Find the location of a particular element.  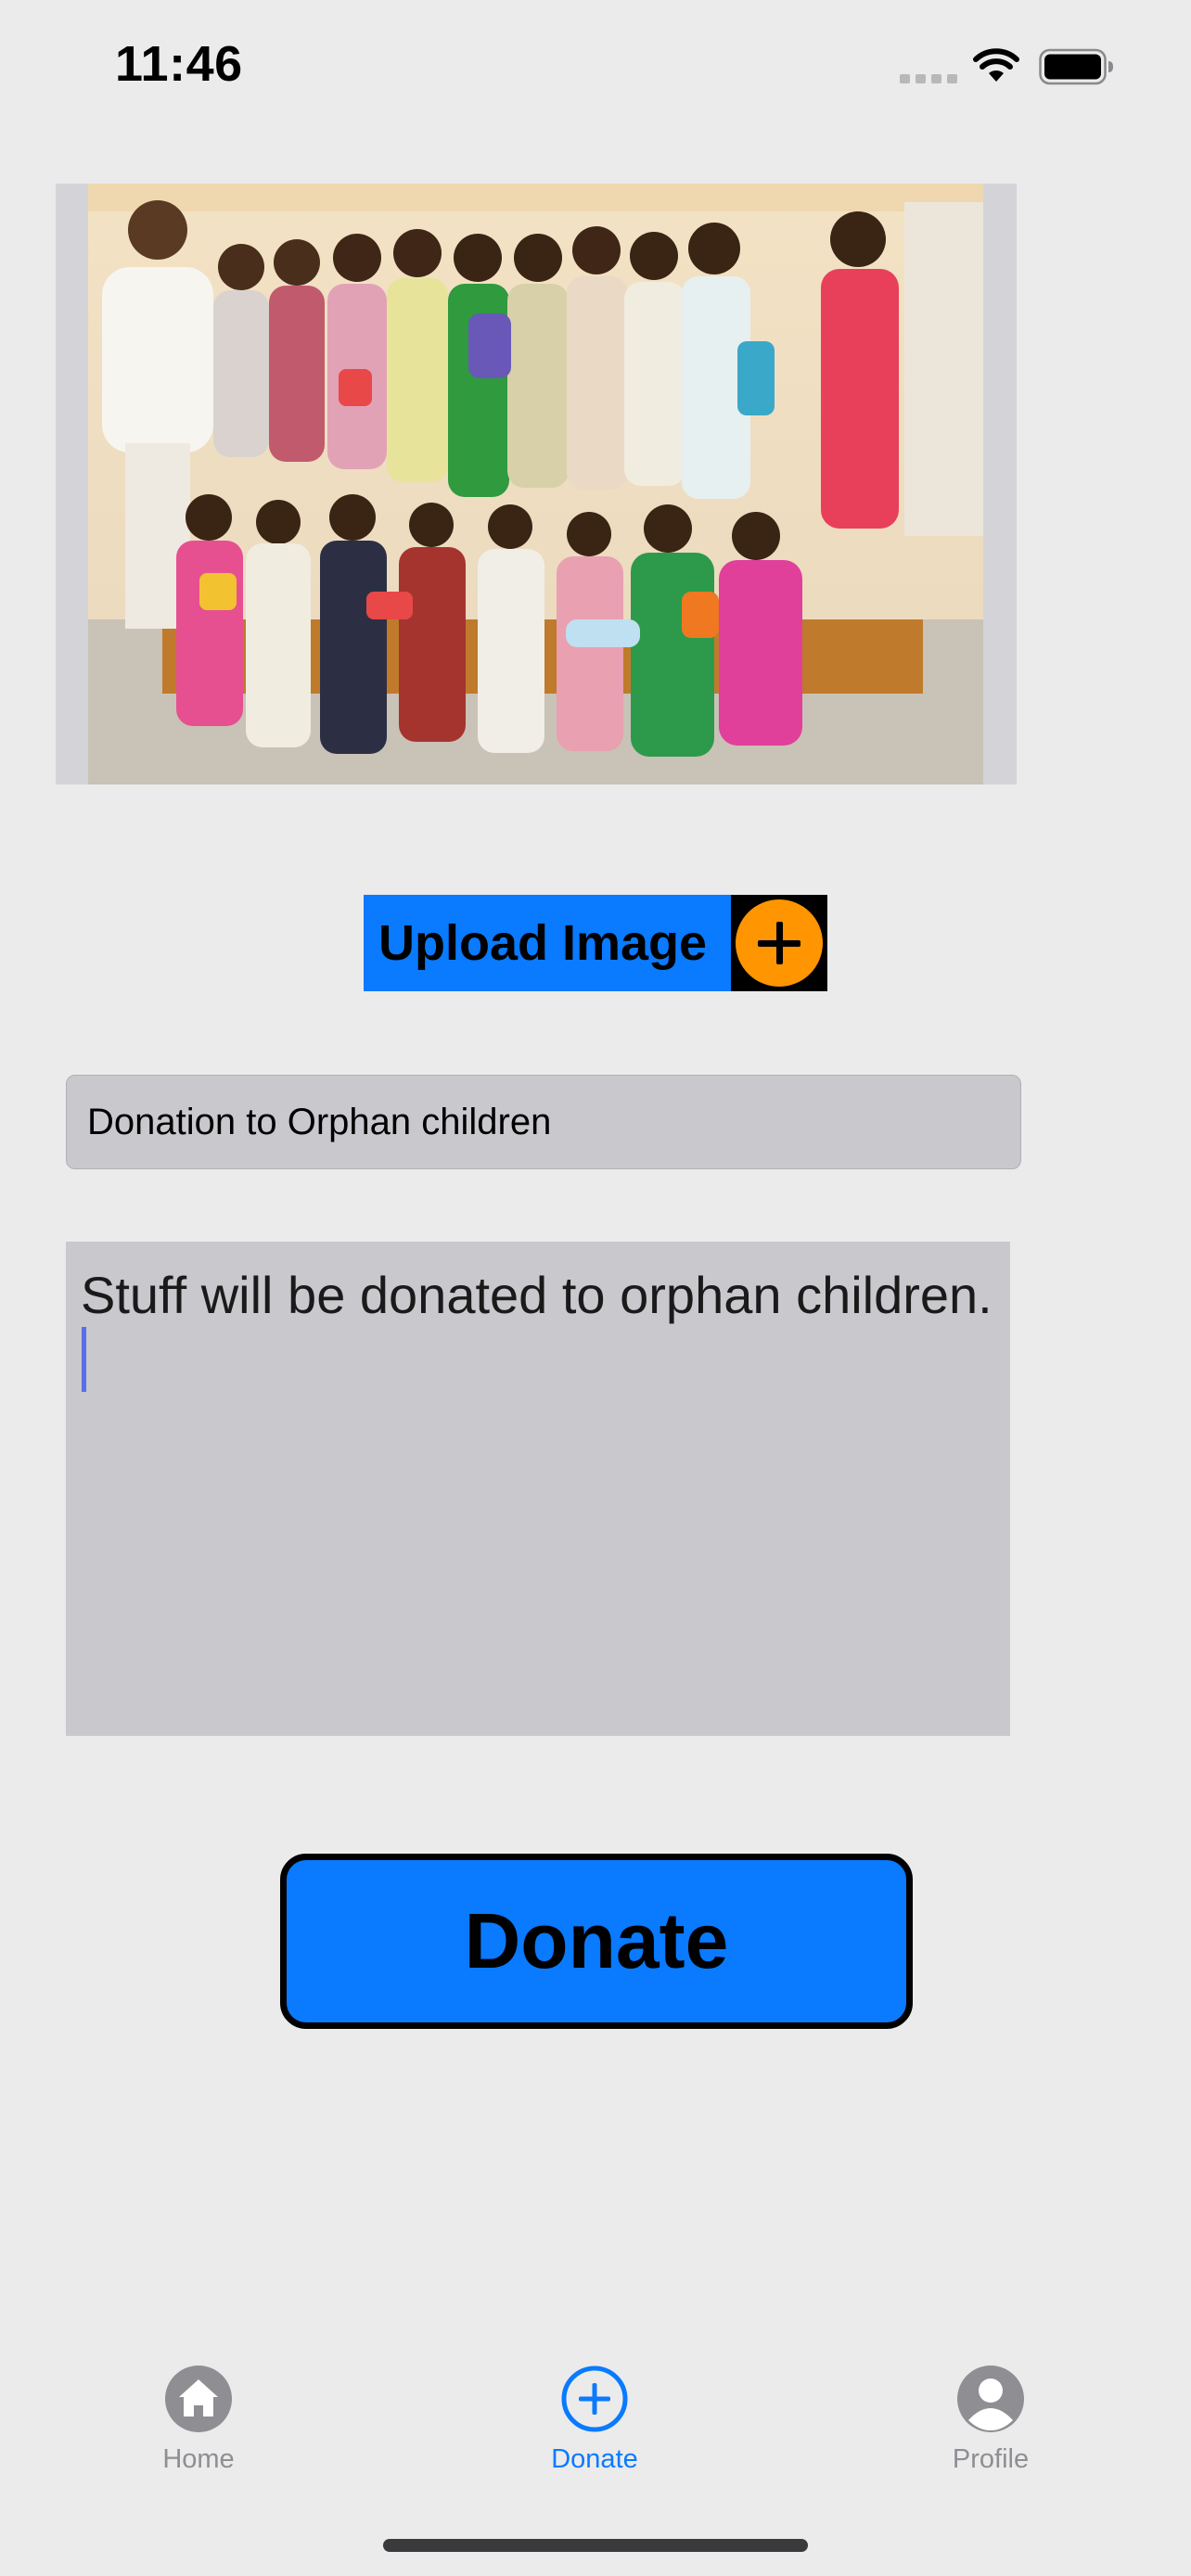

tab-donate-label: Donate is located at coordinates (594, 2459).